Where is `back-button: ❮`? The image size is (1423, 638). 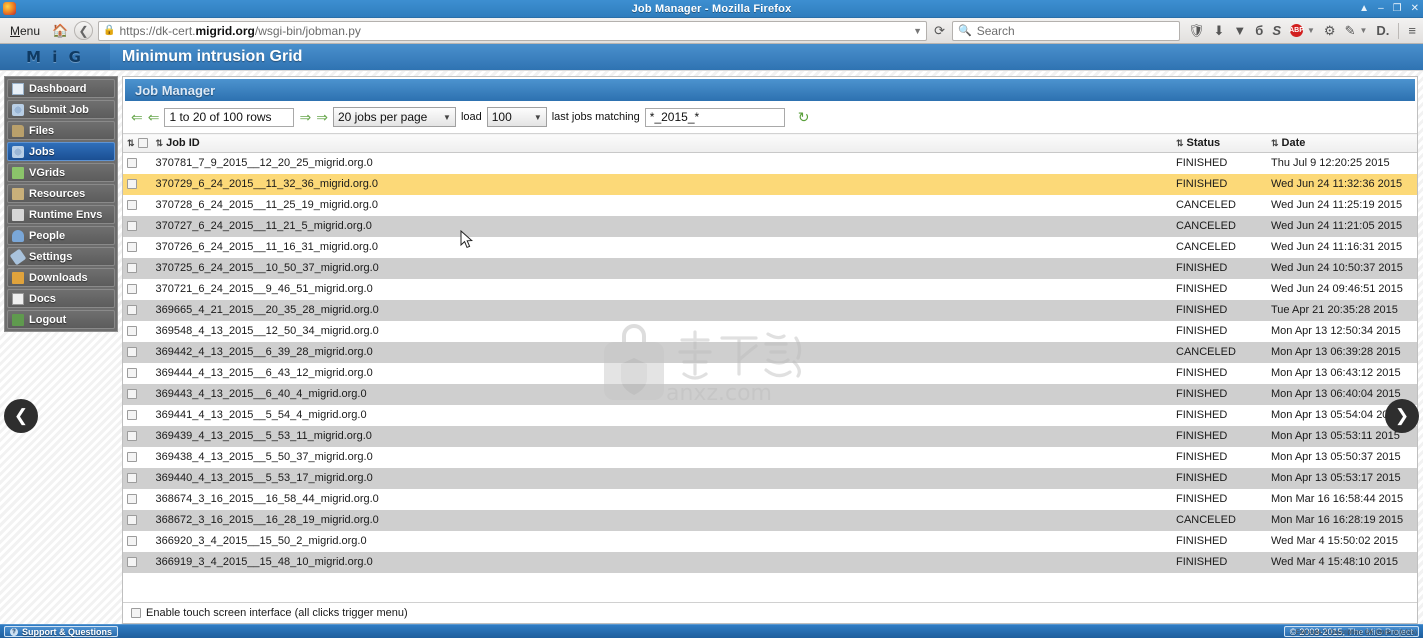
back-button: ❮ is located at coordinates (84, 30).